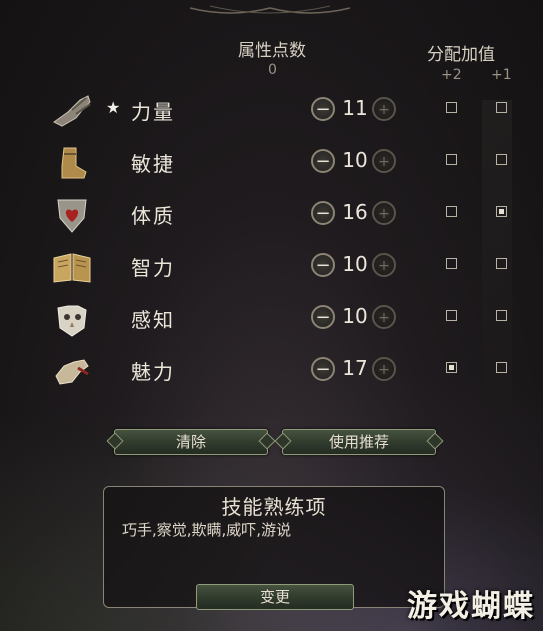 This screenshot has height=631, width=543. I want to click on star-icon: ★, so click(113, 107).